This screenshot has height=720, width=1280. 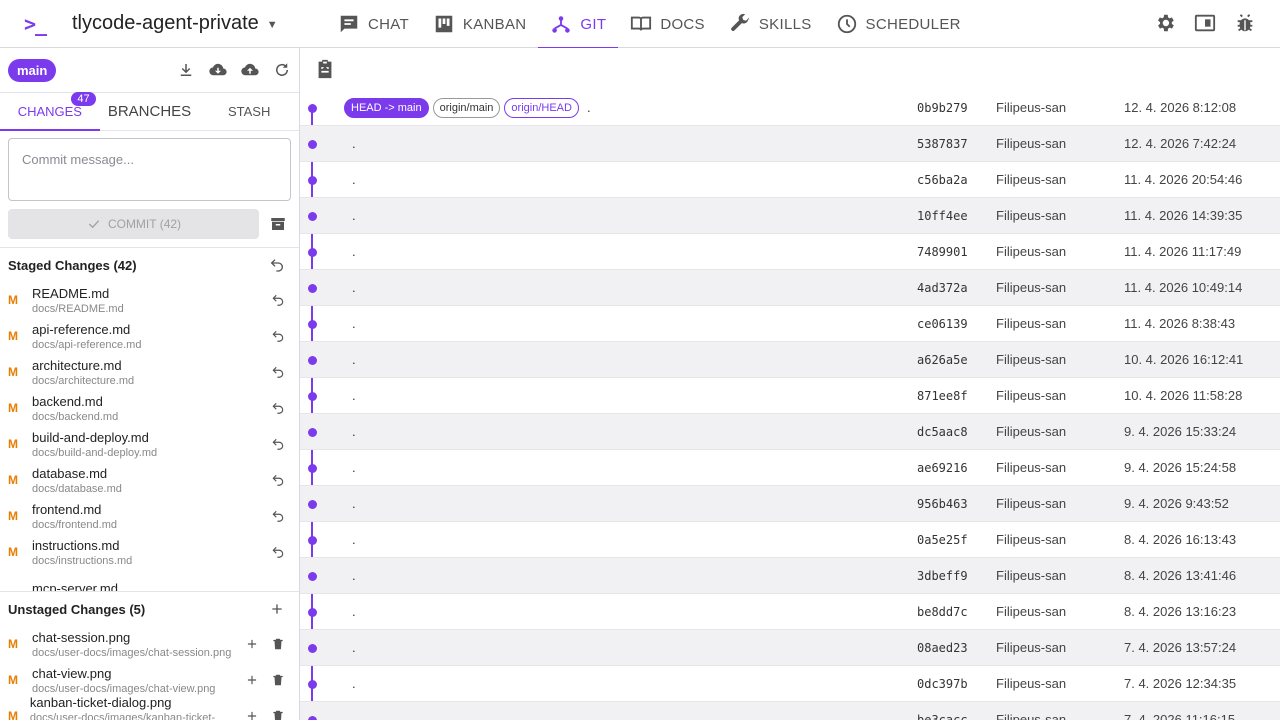 What do you see at coordinates (250, 70) in the screenshot?
I see `cloud-upload-icon` at bounding box center [250, 70].